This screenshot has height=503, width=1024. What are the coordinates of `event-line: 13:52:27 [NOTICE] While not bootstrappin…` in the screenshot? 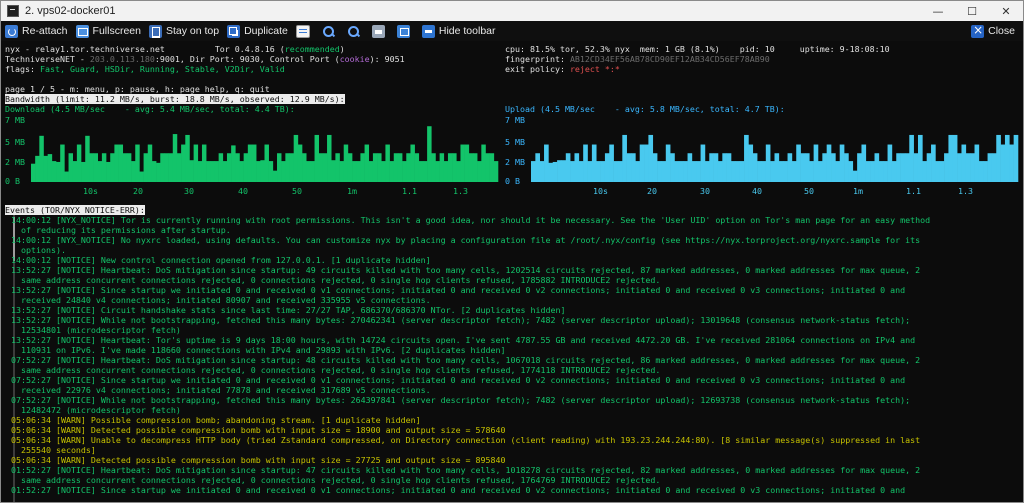 It's located at (461, 320).